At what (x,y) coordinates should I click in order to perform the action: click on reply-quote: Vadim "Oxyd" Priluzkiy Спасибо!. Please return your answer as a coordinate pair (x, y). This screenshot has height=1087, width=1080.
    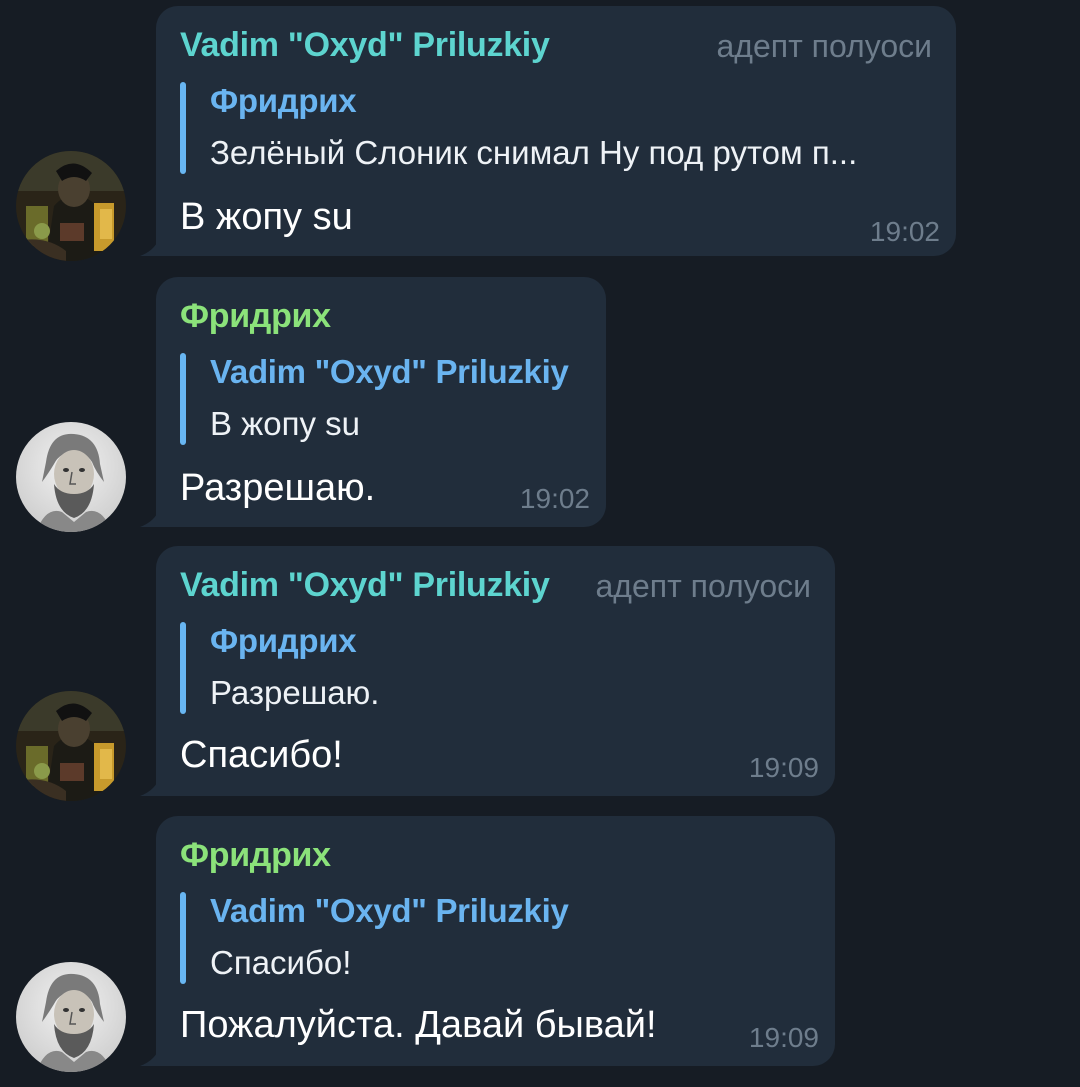
    Looking at the image, I should click on (495, 938).